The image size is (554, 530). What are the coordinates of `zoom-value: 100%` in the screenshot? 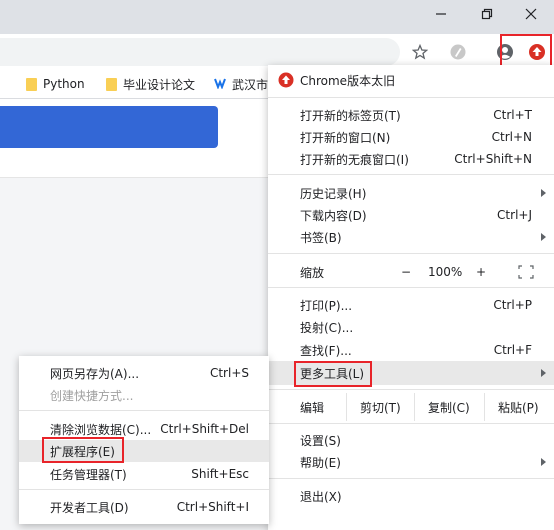 It's located at (445, 272).